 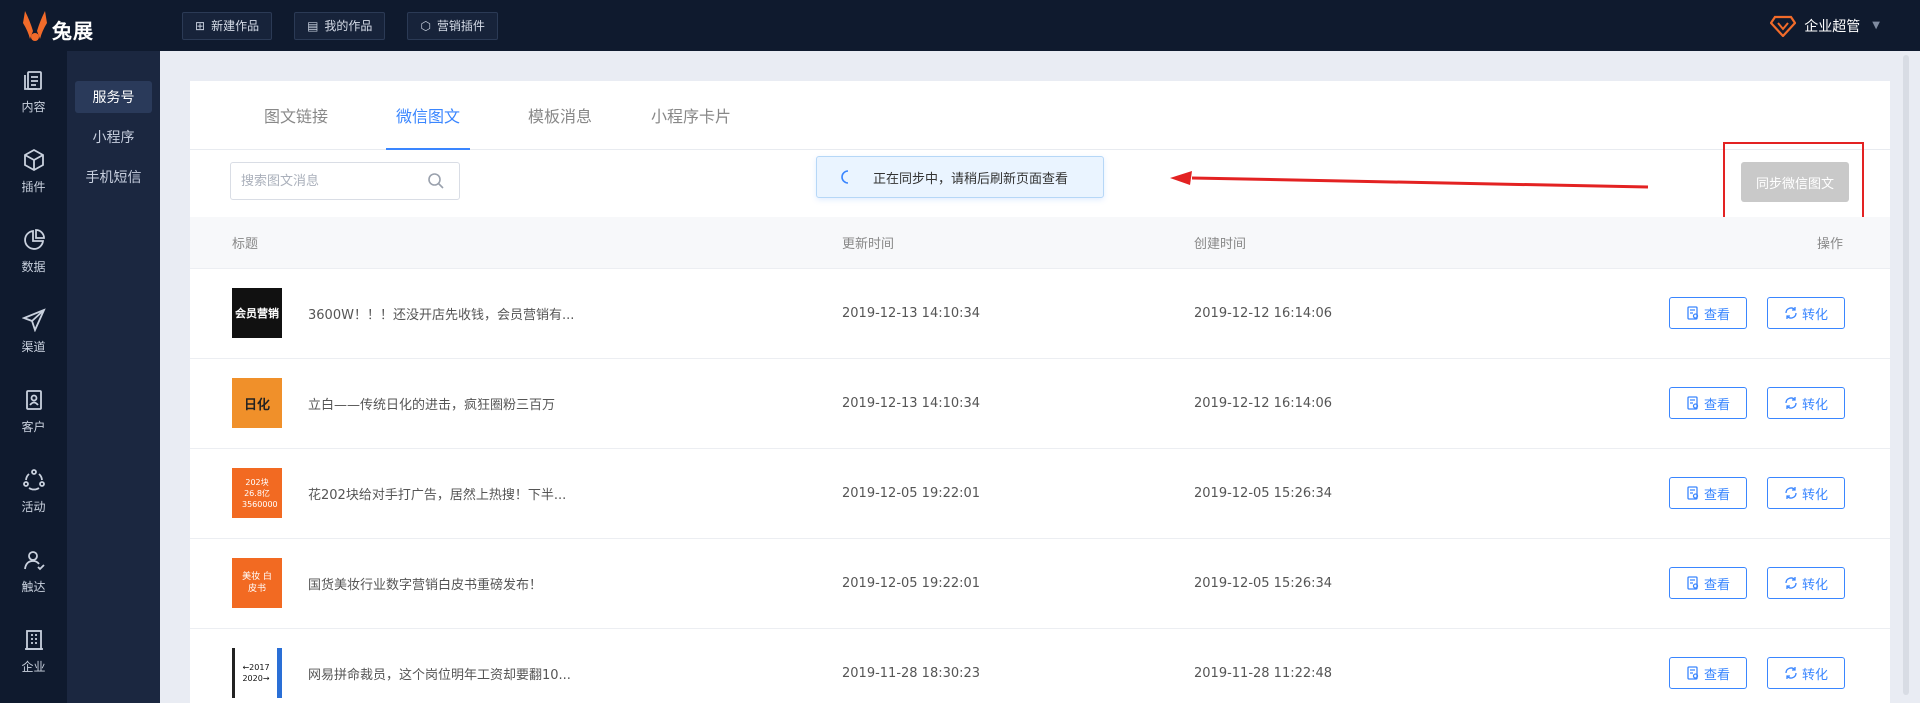 What do you see at coordinates (33, 426) in the screenshot?
I see `rail-label: 客户` at bounding box center [33, 426].